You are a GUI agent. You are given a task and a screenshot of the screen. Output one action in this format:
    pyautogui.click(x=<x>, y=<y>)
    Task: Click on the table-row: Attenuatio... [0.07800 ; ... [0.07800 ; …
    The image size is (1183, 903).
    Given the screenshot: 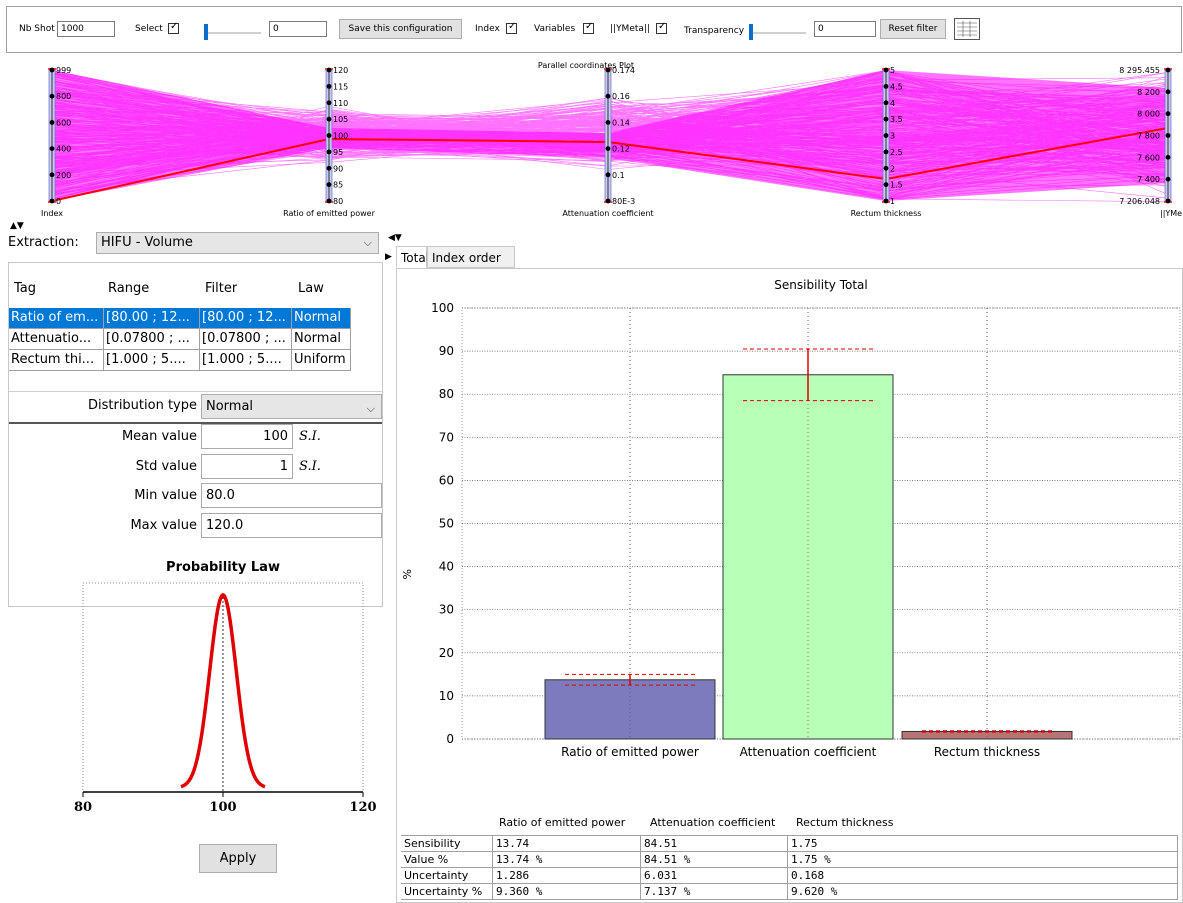 What is the action you would take?
    pyautogui.click(x=180, y=339)
    